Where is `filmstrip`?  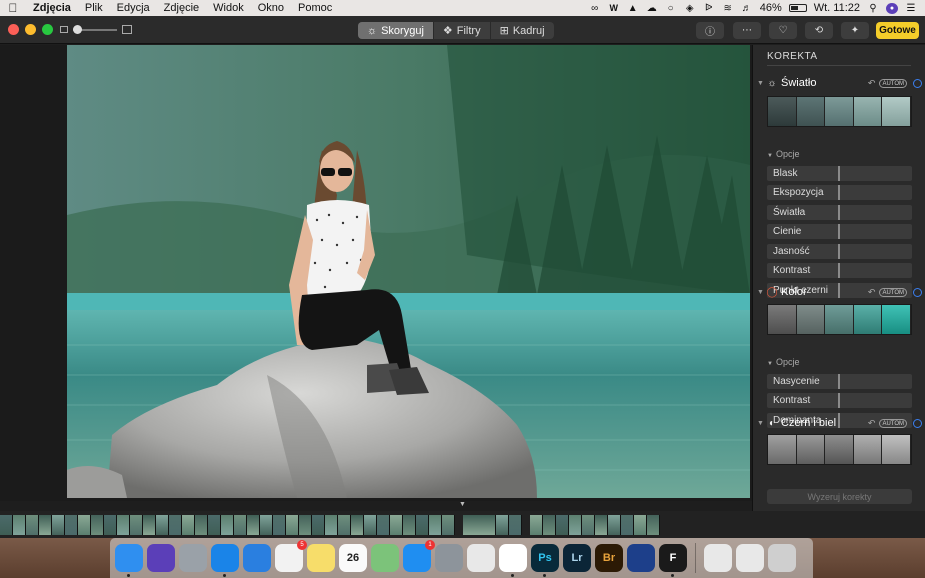 filmstrip is located at coordinates (462, 524).